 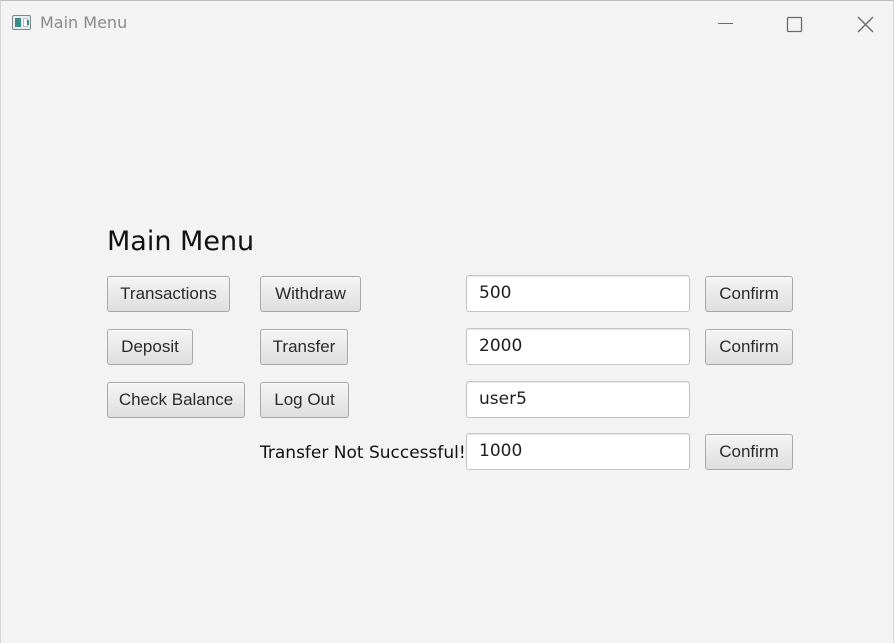 What do you see at coordinates (578, 399) in the screenshot?
I see `transfer-recipient-field: user5` at bounding box center [578, 399].